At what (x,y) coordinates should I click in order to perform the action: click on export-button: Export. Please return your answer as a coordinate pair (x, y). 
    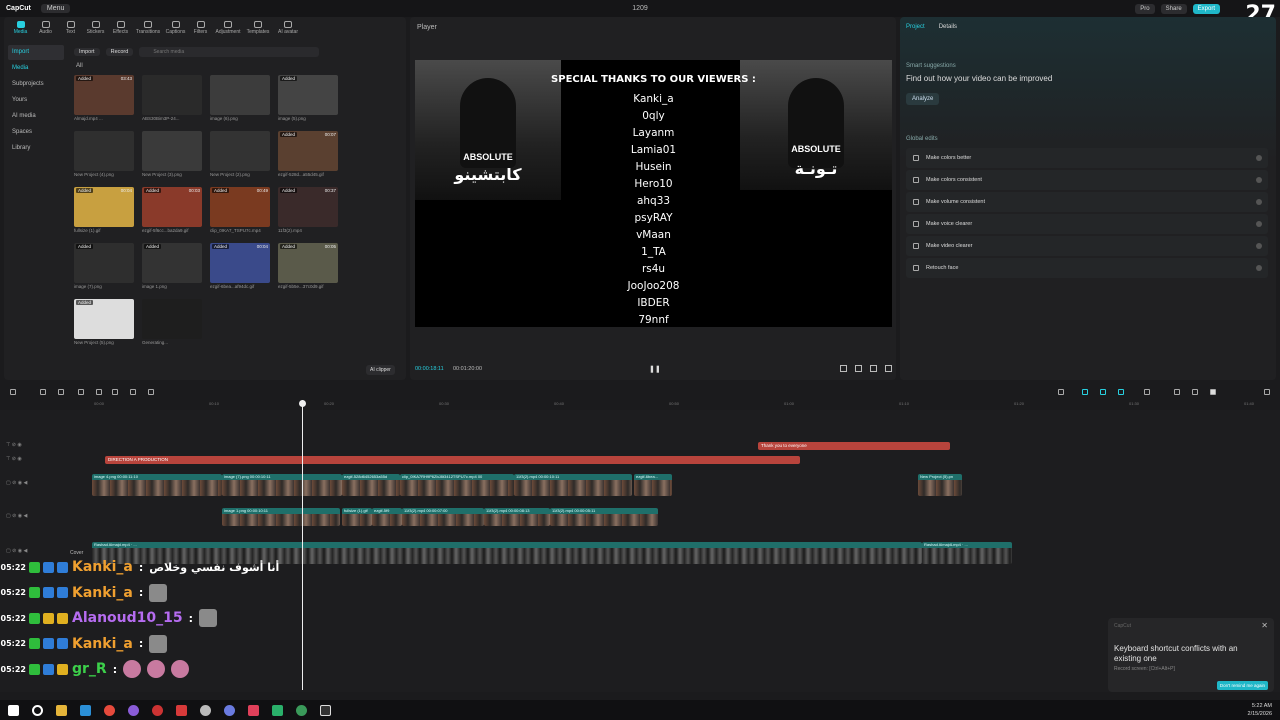
    Looking at the image, I should click on (1206, 8).